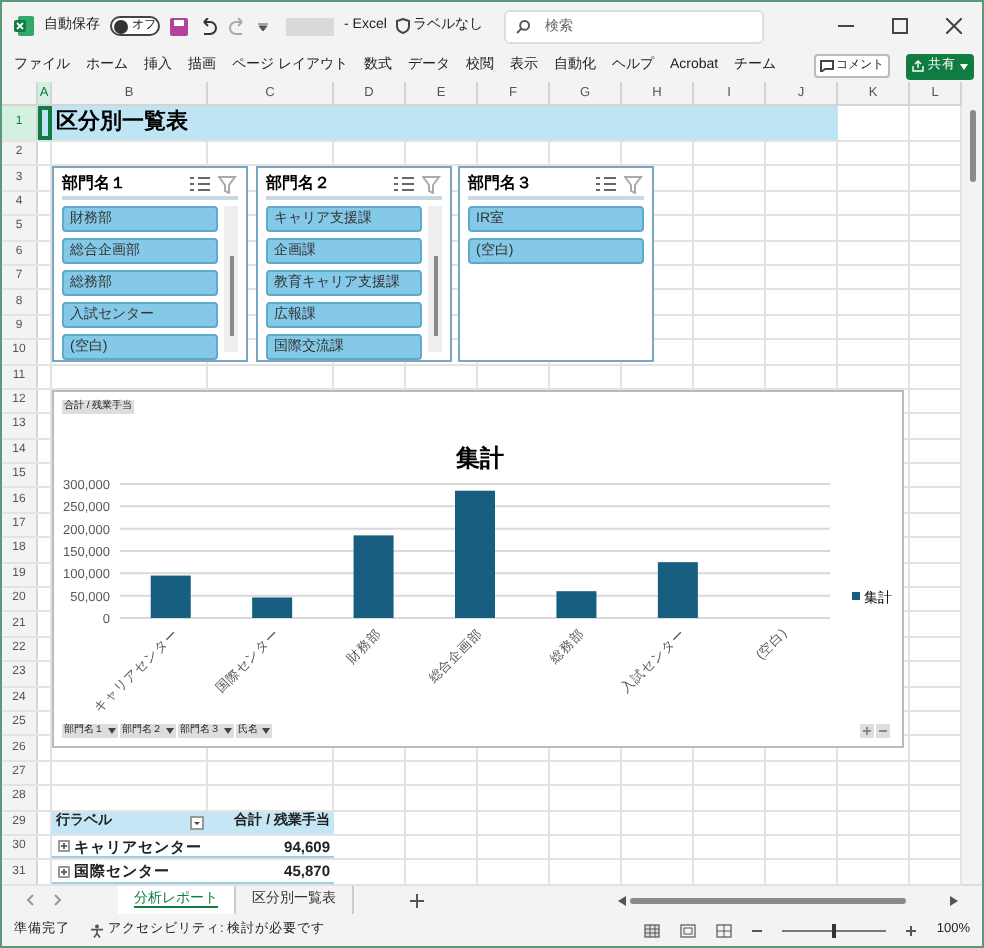  I want to click on shield-icon, so click(403, 26).